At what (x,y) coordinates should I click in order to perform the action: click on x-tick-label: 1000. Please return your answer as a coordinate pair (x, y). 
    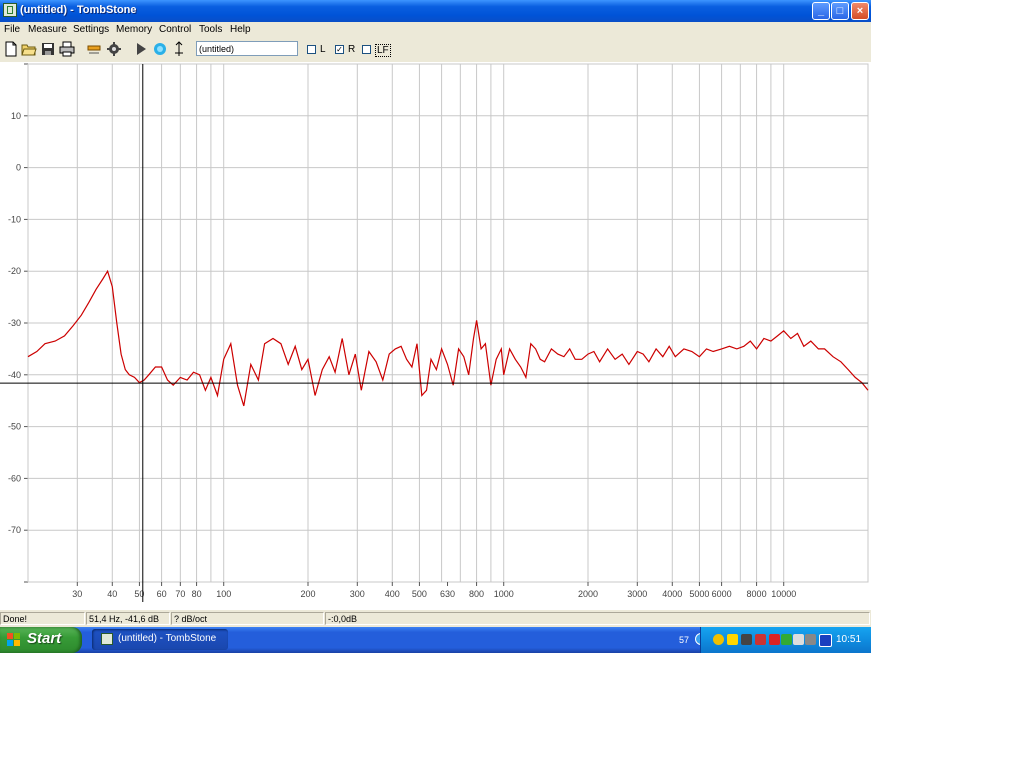
    Looking at the image, I should click on (504, 594).